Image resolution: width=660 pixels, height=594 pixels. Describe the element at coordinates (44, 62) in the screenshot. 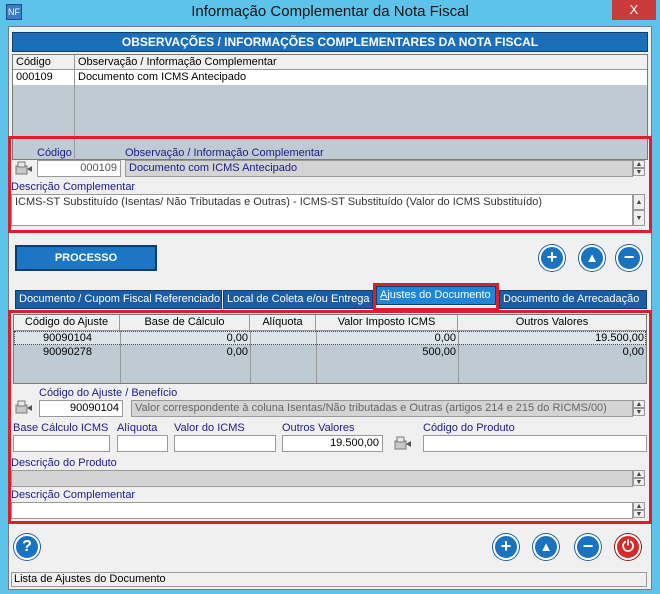

I see `column-header-codigo: Código` at that location.